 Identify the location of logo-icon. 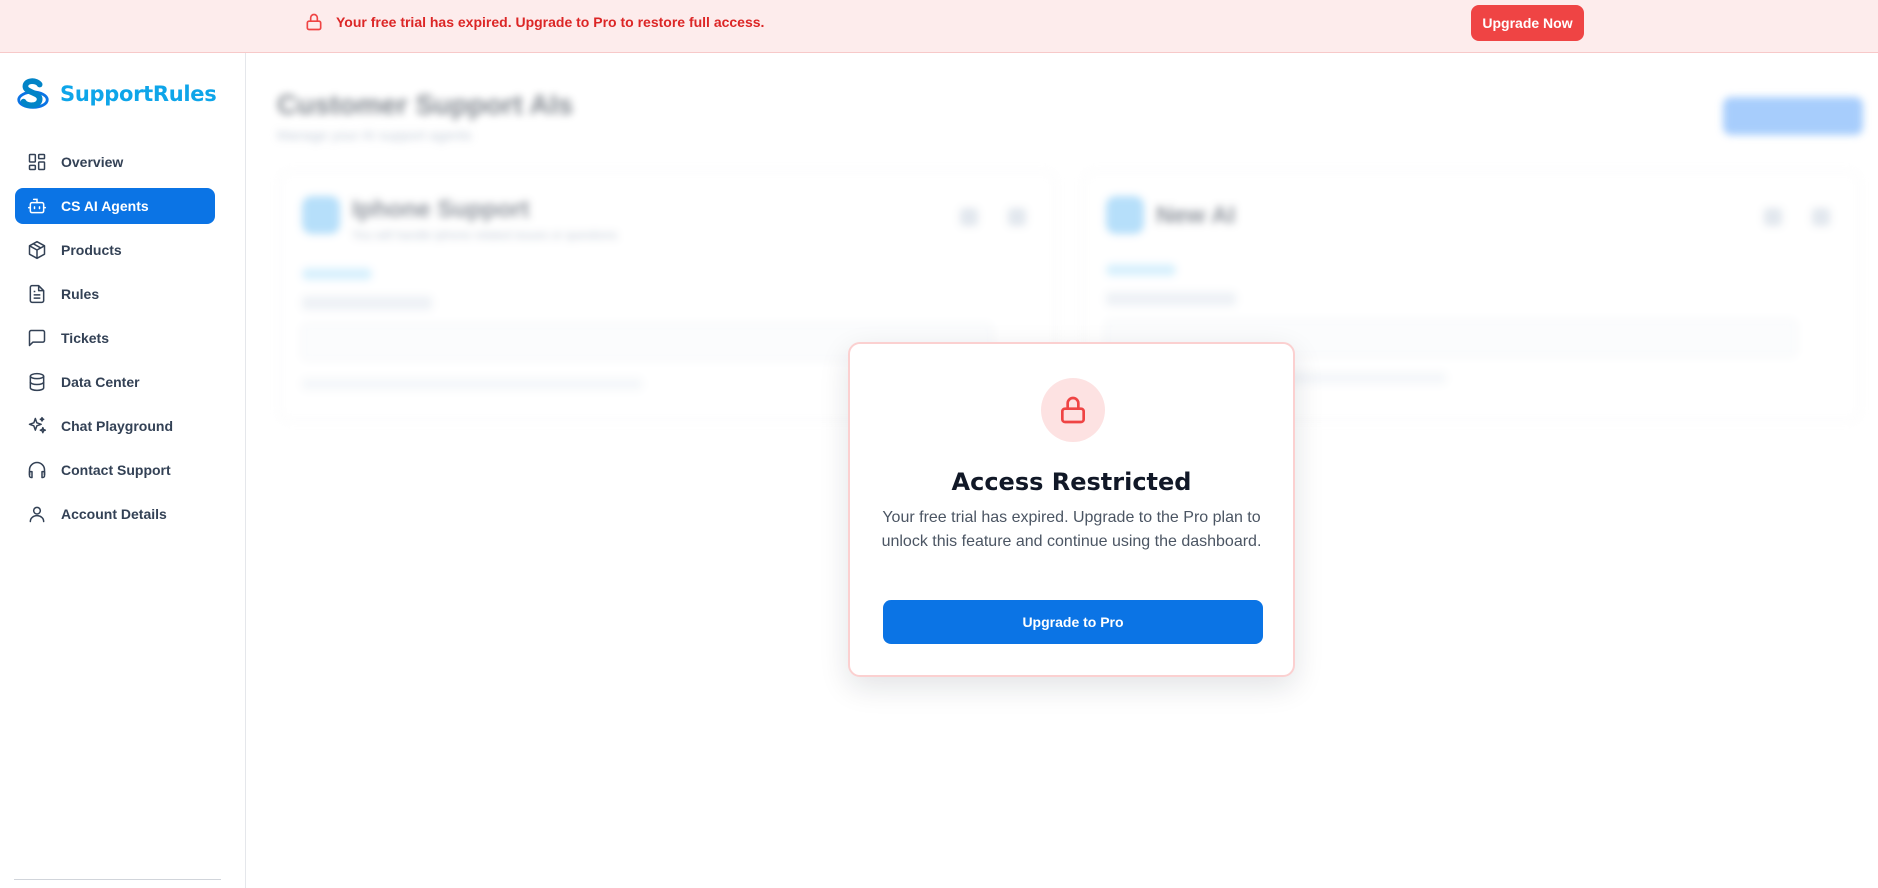
(33, 93).